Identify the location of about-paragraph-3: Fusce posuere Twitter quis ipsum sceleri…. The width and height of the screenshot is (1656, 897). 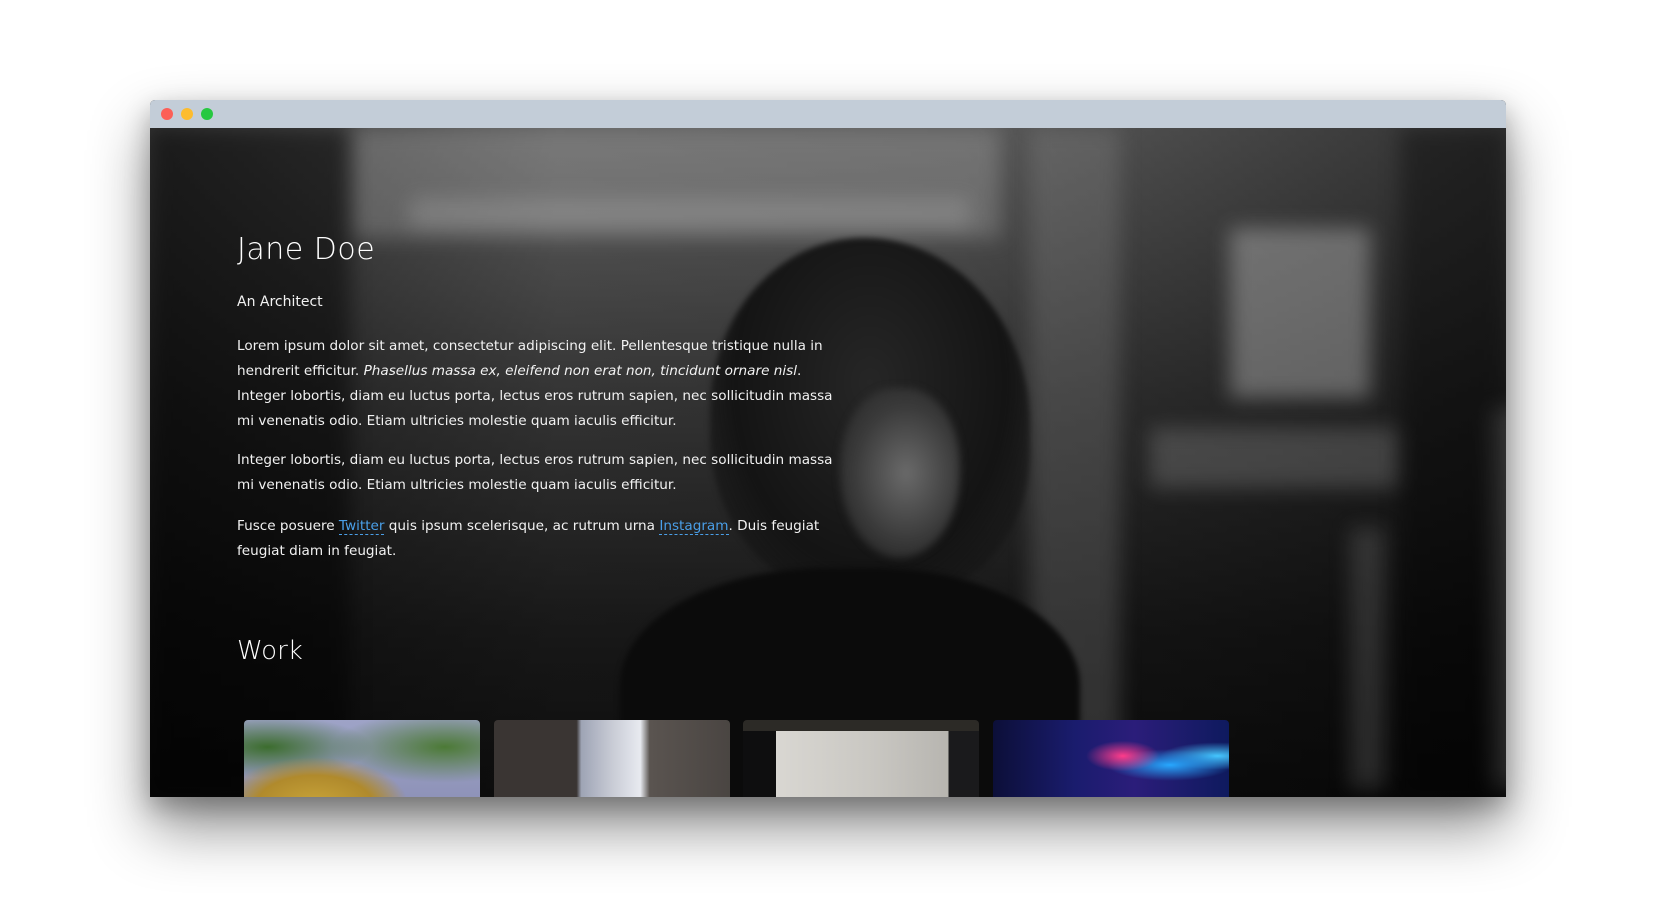
(537, 539).